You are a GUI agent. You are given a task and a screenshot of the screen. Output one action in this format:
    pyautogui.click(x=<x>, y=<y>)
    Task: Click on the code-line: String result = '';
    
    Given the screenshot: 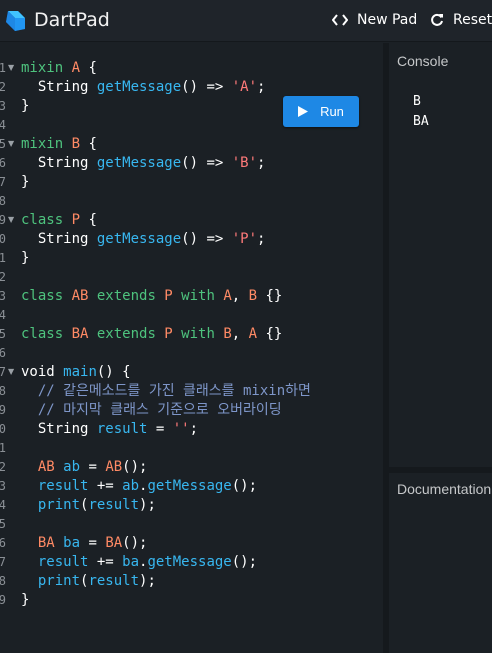 What is the action you would take?
    pyautogui.click(x=109, y=429)
    